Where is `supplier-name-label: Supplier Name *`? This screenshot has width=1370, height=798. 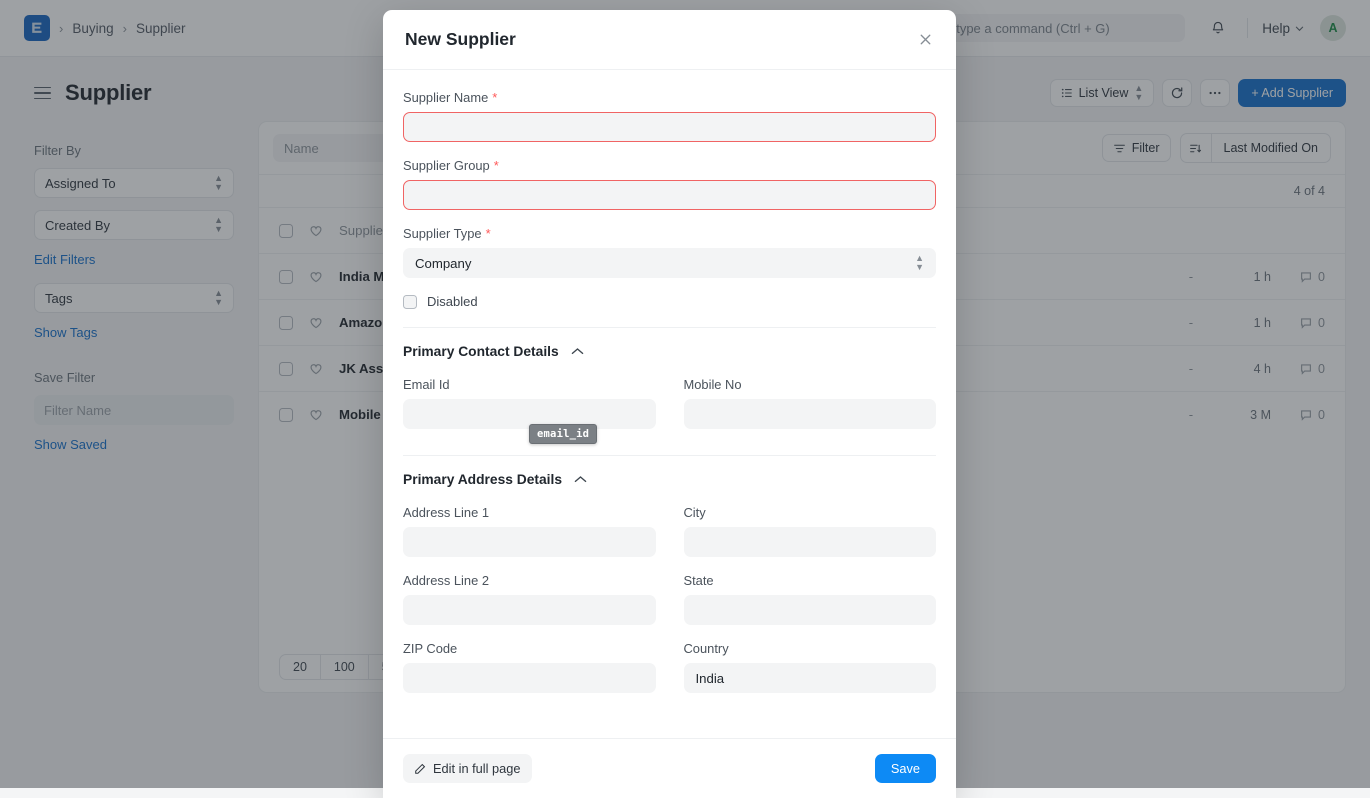 supplier-name-label: Supplier Name * is located at coordinates (669, 97).